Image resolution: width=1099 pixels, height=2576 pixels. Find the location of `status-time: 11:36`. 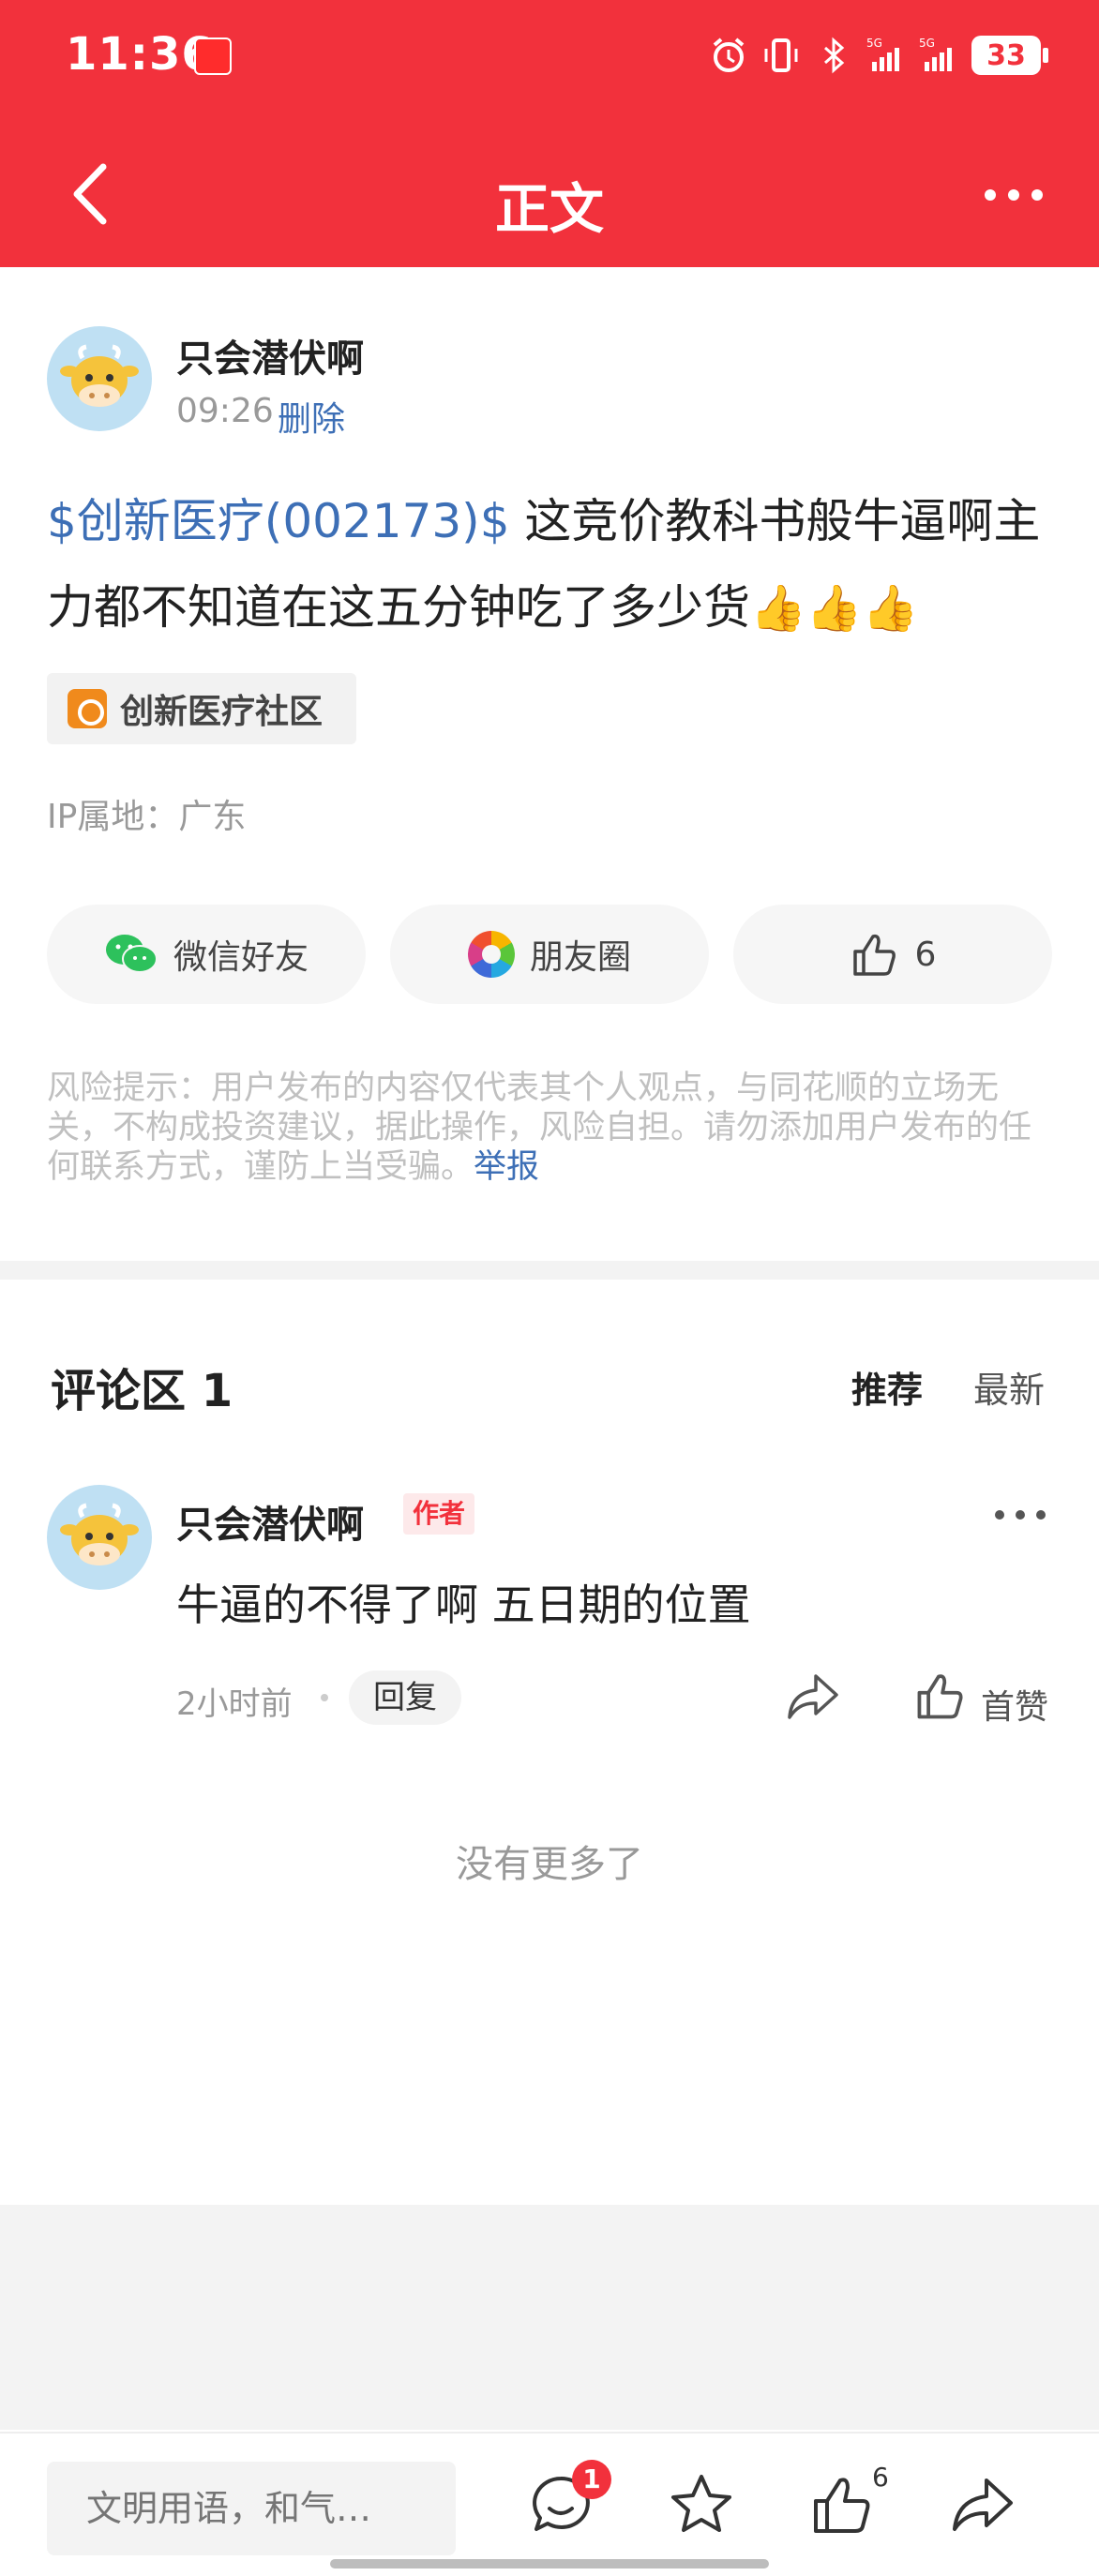

status-time: 11:36 is located at coordinates (140, 54).